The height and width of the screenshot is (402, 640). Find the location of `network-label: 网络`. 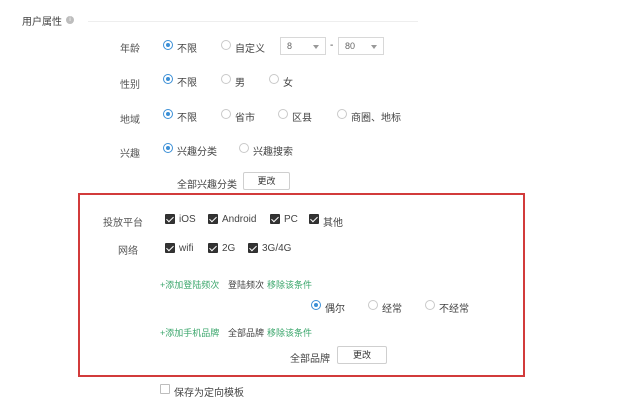

network-label: 网络 is located at coordinates (128, 251).